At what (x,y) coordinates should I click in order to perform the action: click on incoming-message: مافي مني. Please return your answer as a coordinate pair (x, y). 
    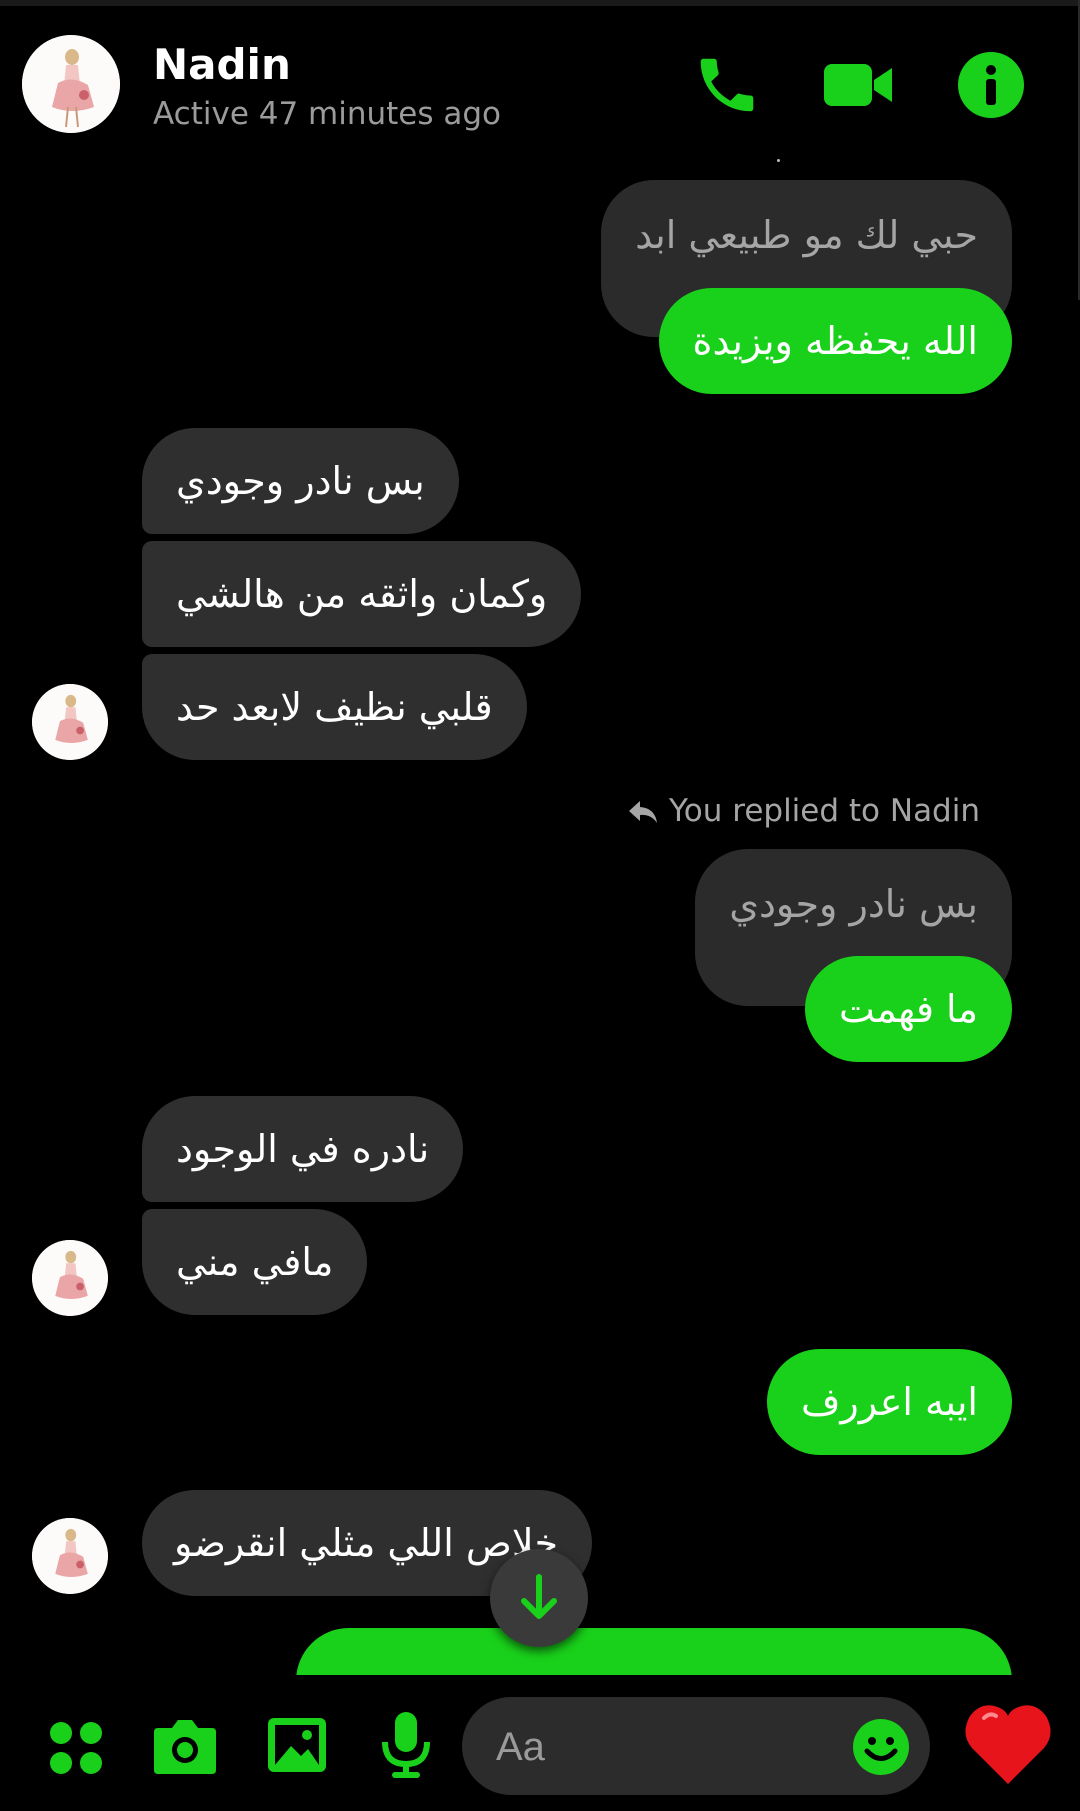
    Looking at the image, I should click on (255, 1262).